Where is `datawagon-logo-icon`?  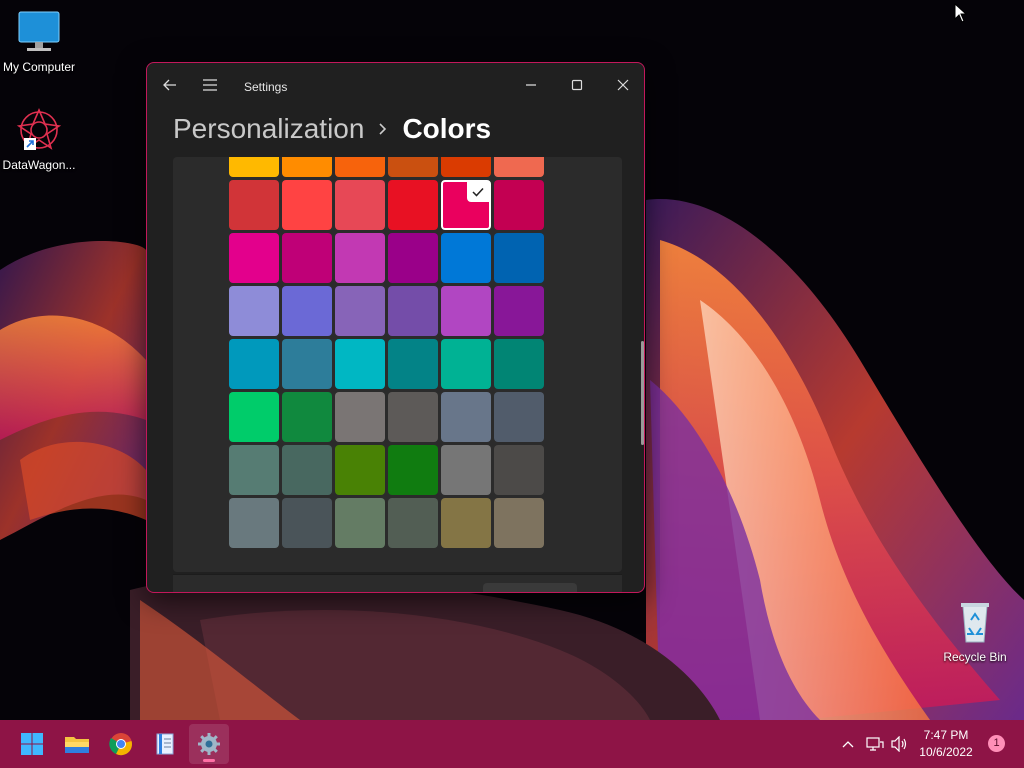 datawagon-logo-icon is located at coordinates (39, 130).